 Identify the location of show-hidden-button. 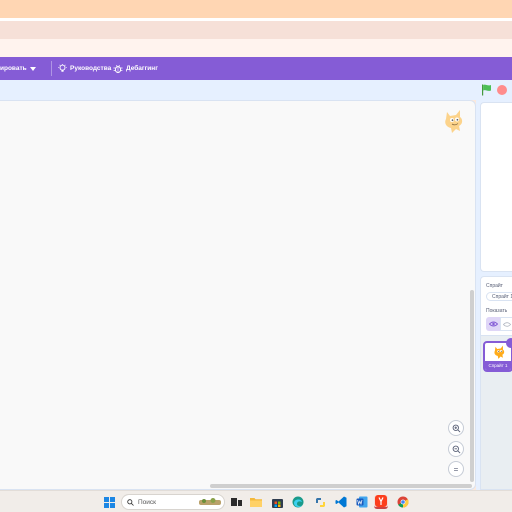
(506, 324).